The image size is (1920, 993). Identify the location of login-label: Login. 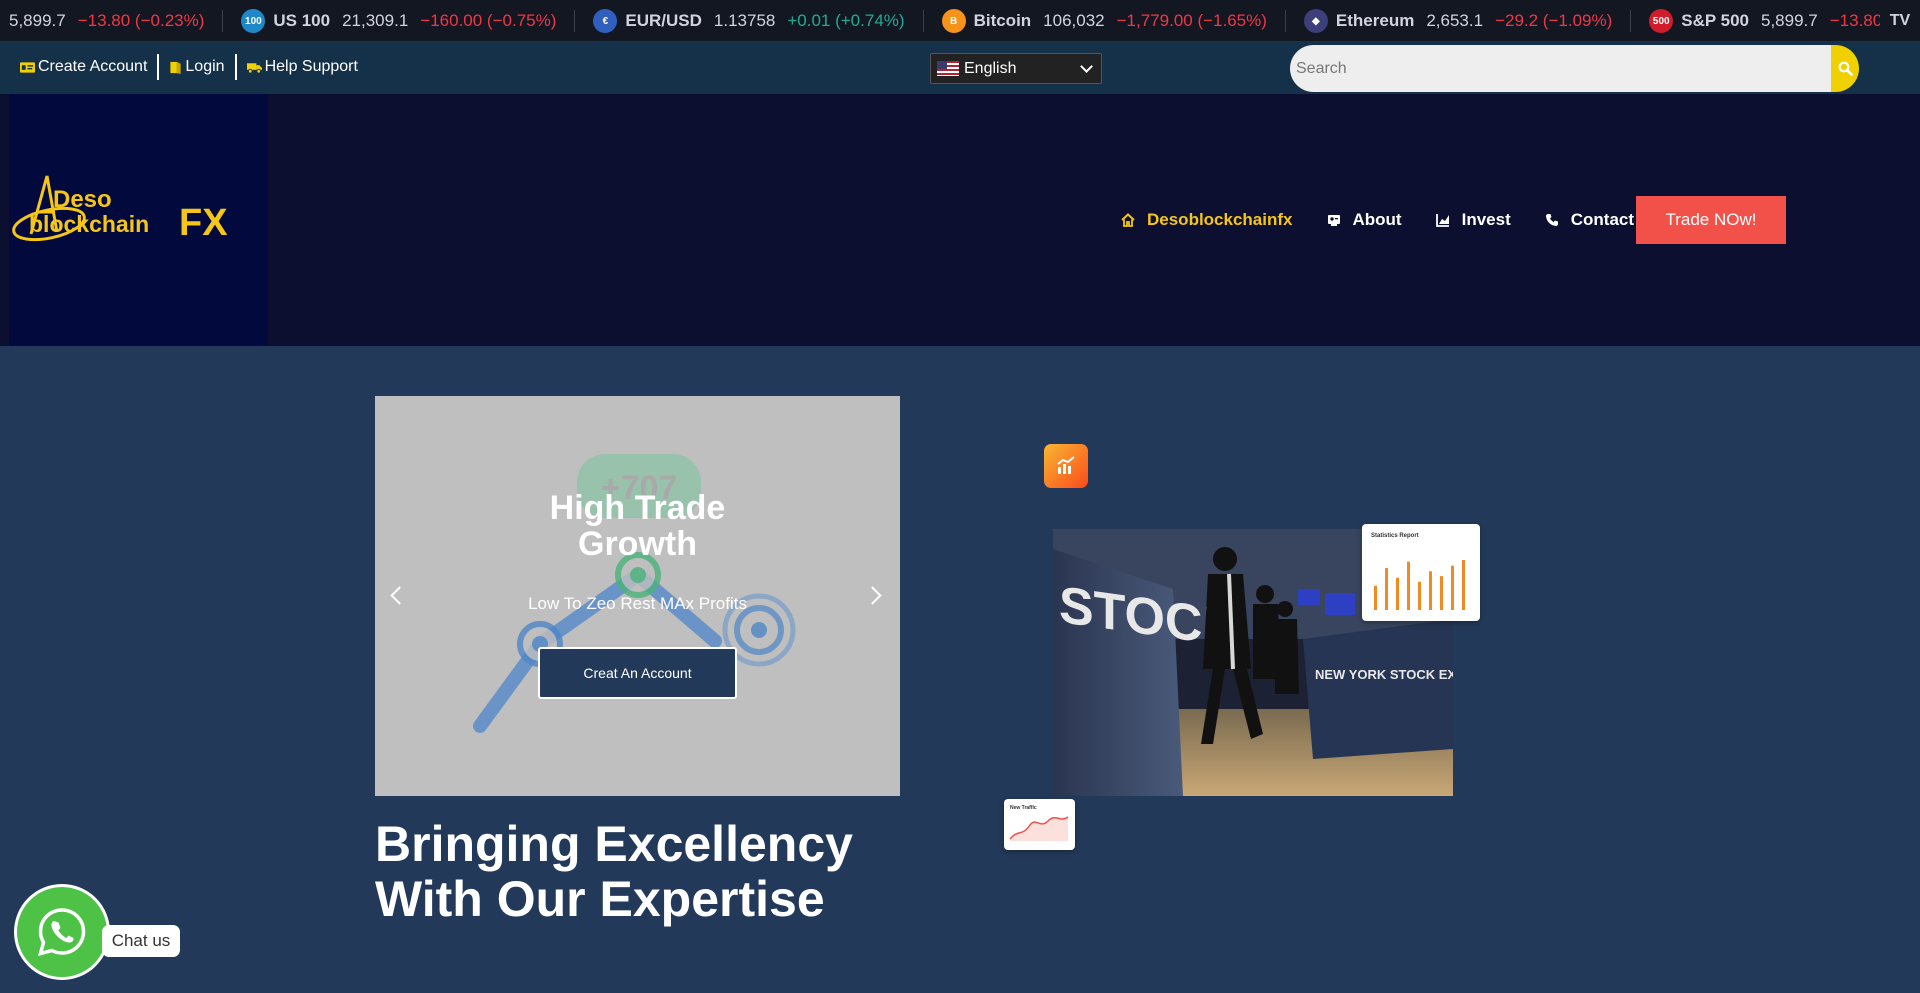
(205, 66).